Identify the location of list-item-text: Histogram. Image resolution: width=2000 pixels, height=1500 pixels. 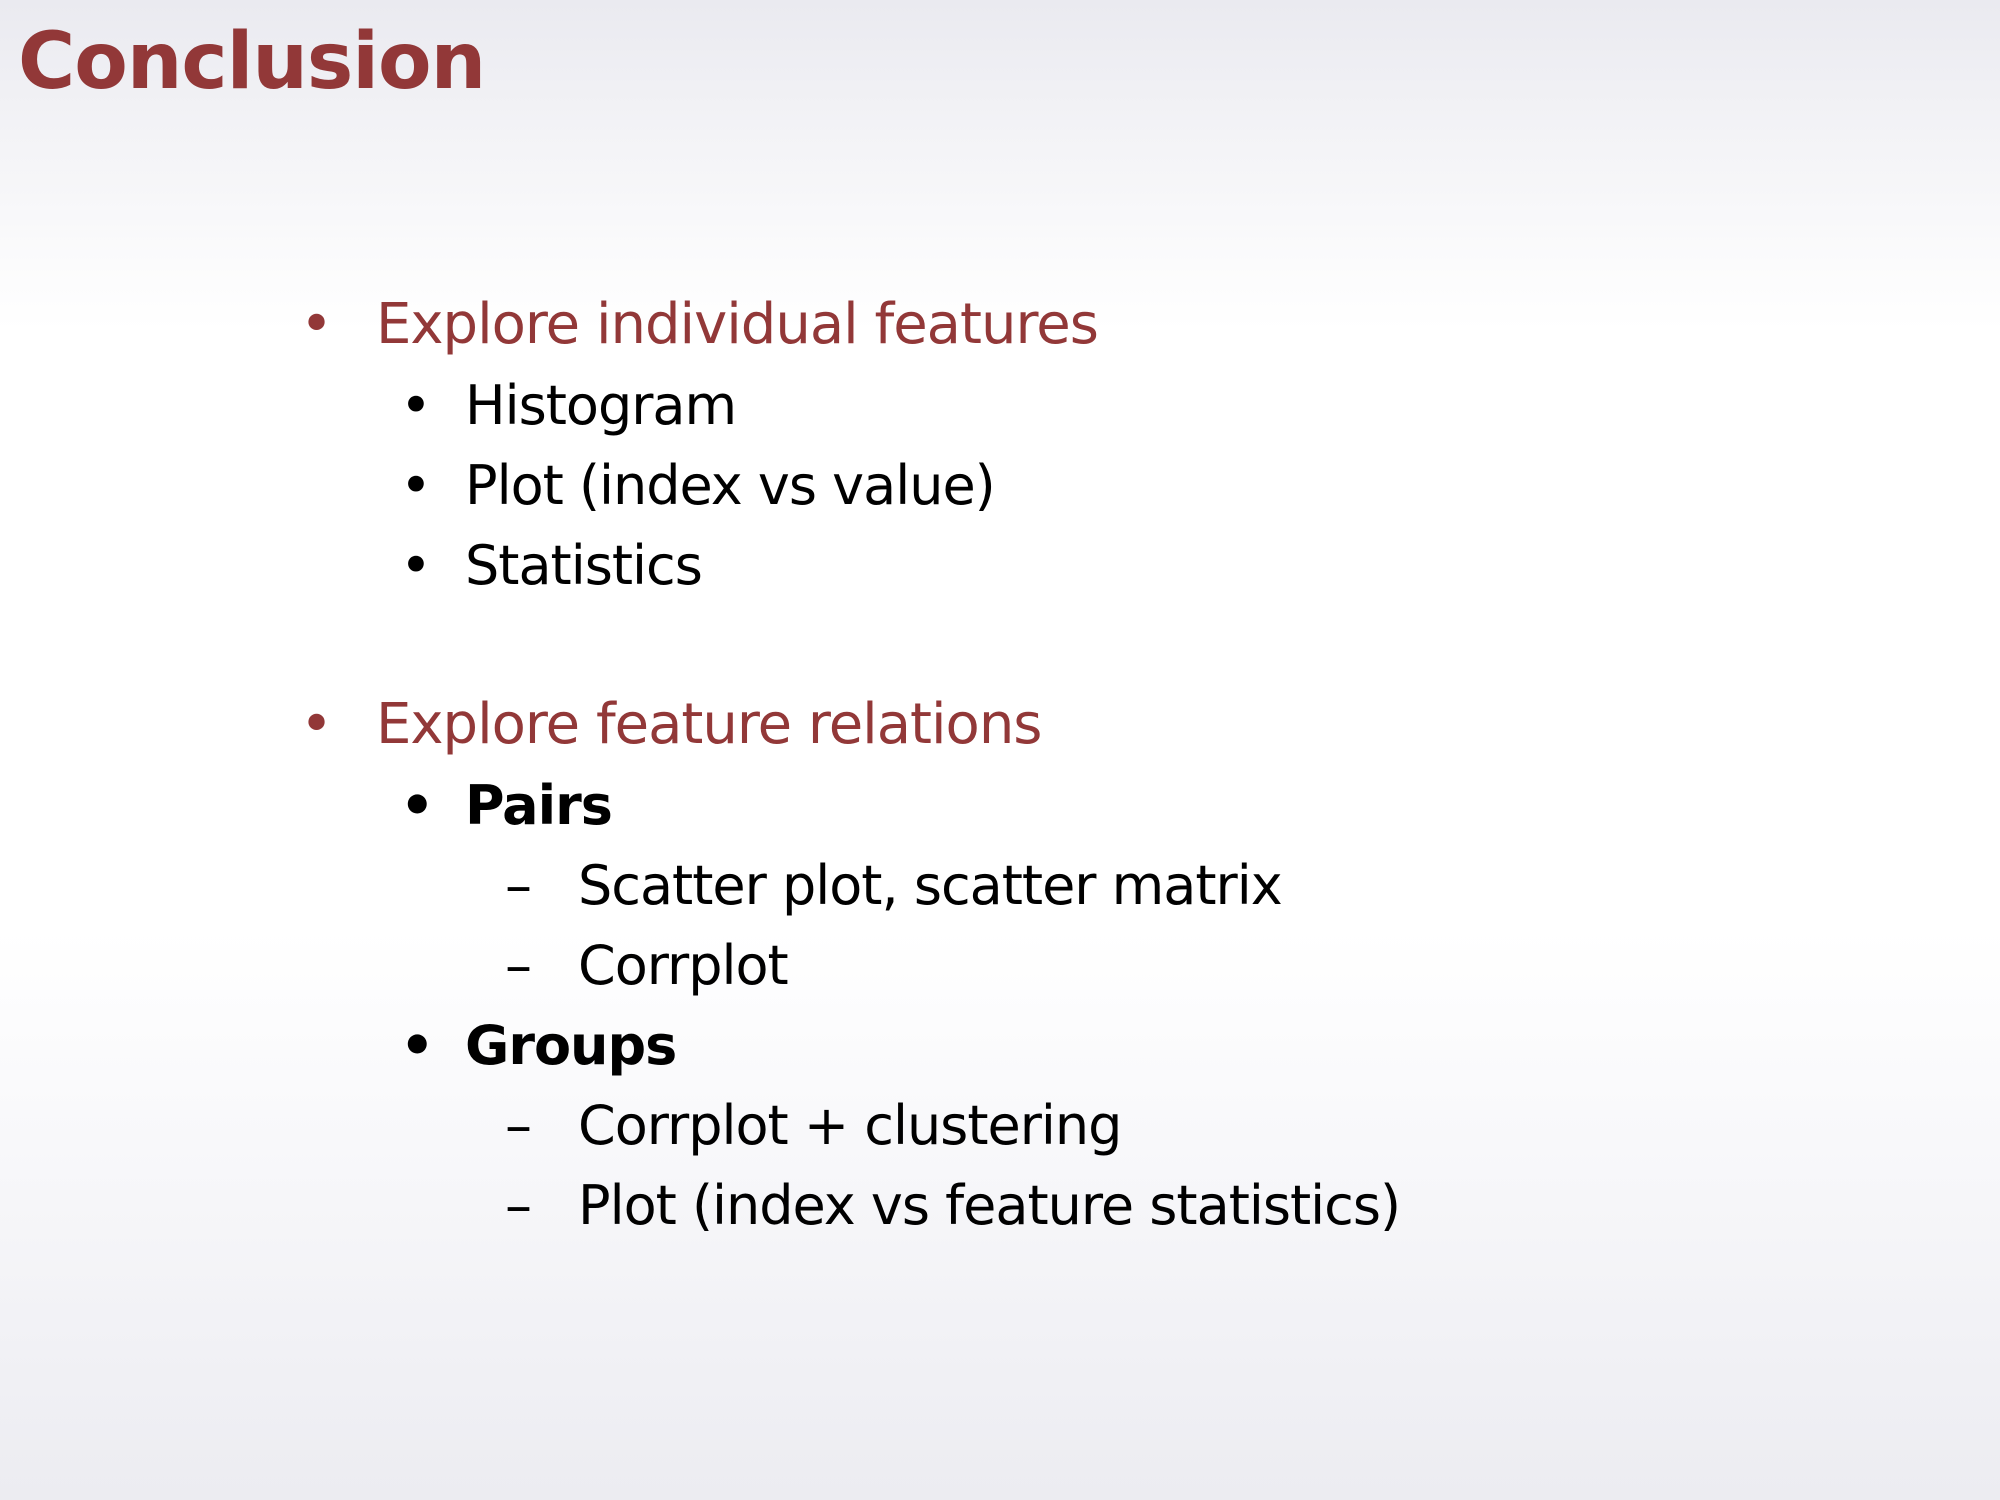
(601, 405).